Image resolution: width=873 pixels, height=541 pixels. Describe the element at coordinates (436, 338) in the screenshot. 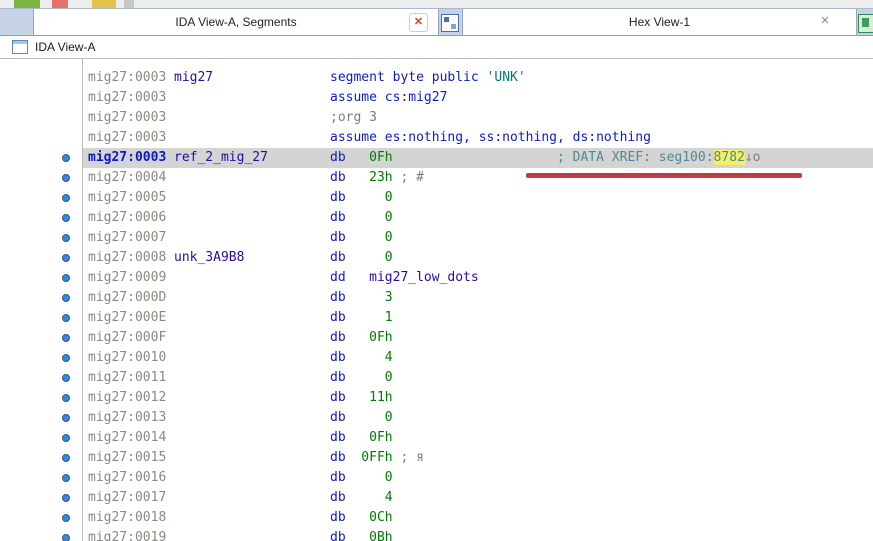

I see `listing-line: mig27:000F db 0Fh` at that location.